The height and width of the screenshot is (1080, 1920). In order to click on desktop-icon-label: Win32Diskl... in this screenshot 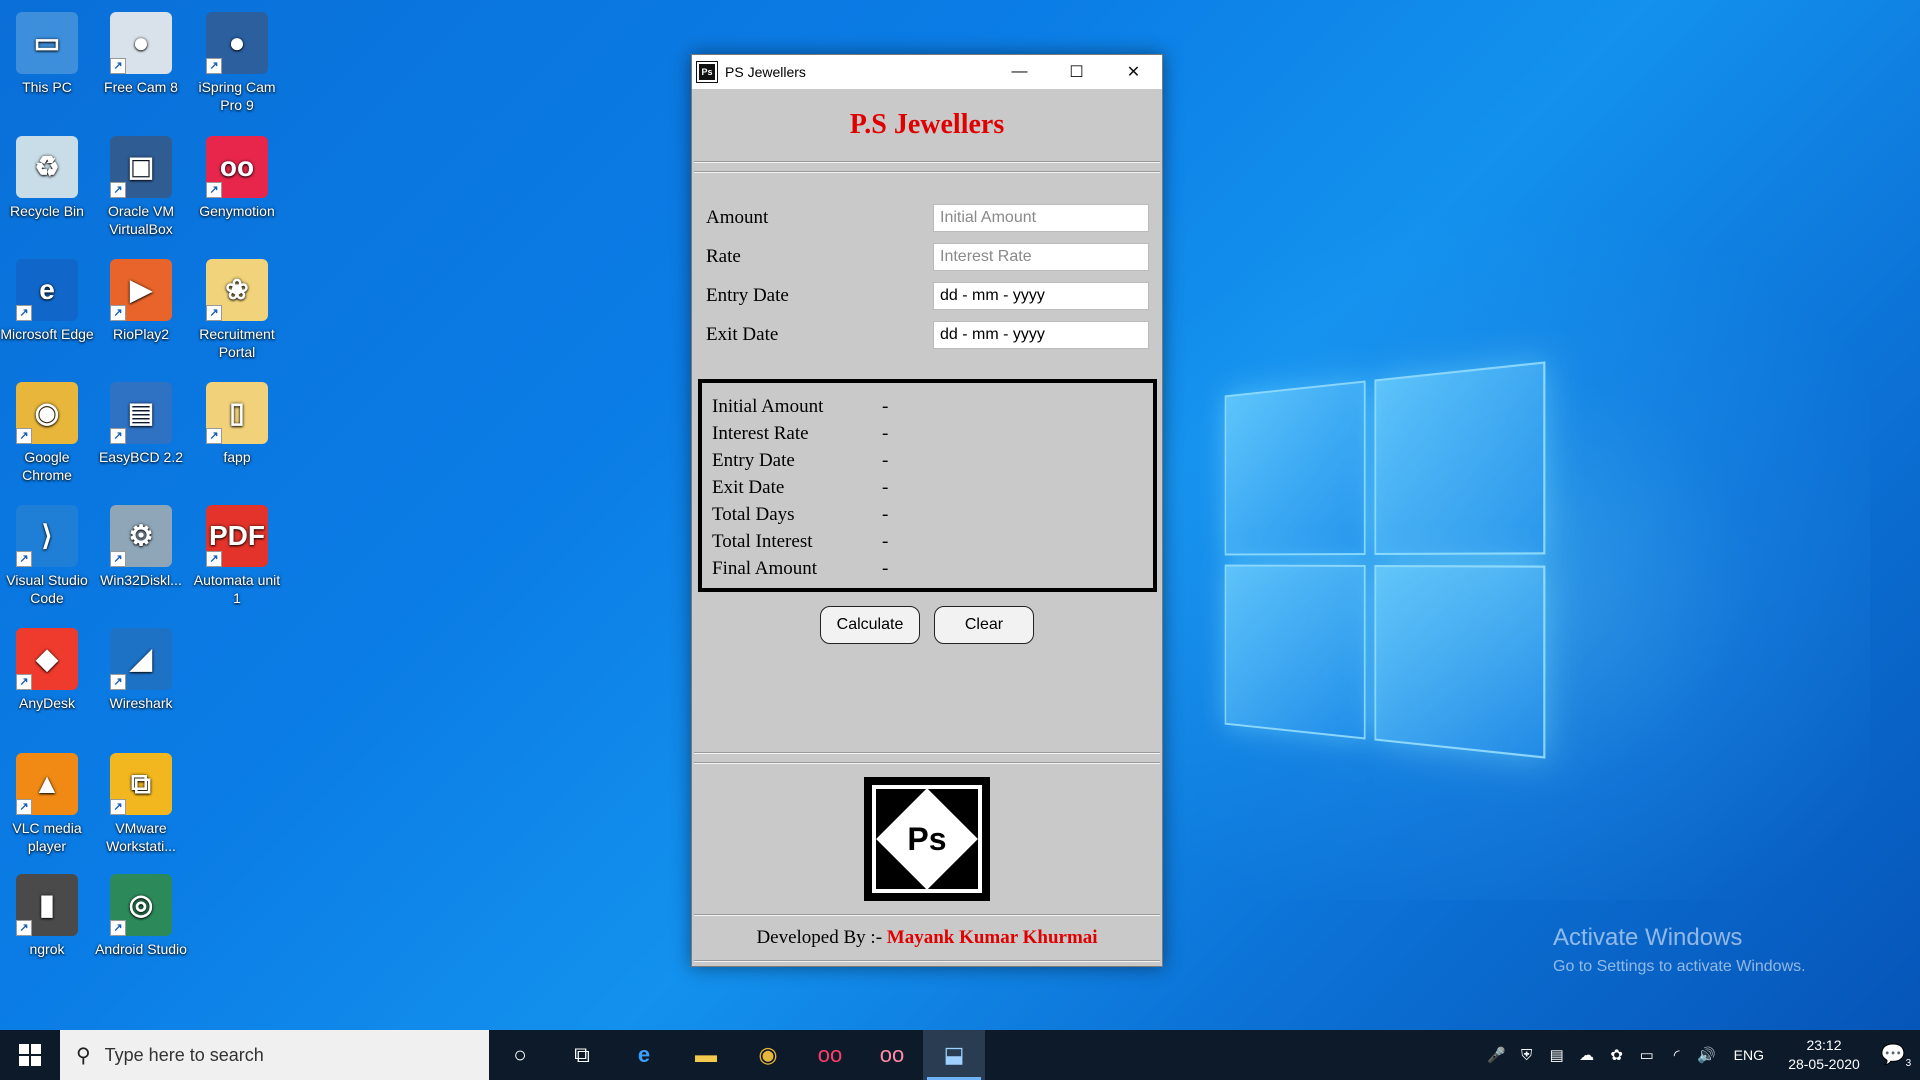, I will do `click(141, 580)`.